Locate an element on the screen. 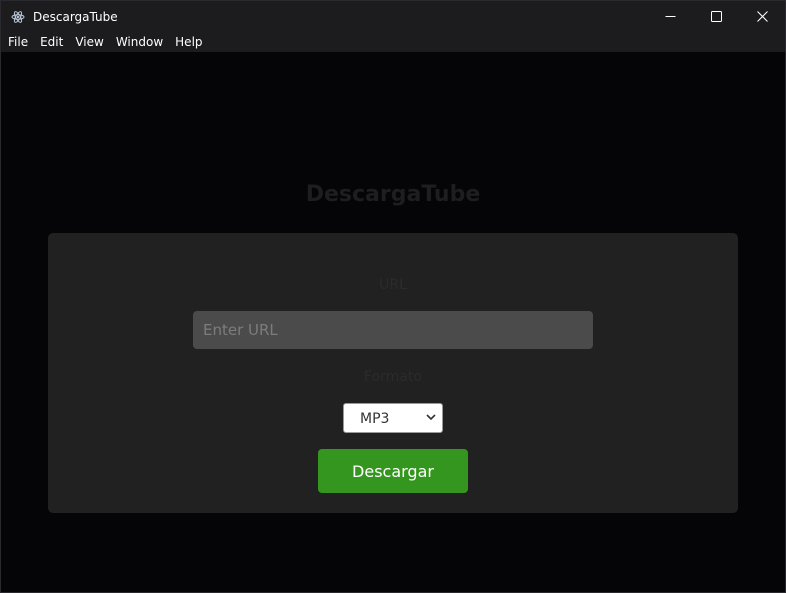  minimize-button is located at coordinates (670, 16).